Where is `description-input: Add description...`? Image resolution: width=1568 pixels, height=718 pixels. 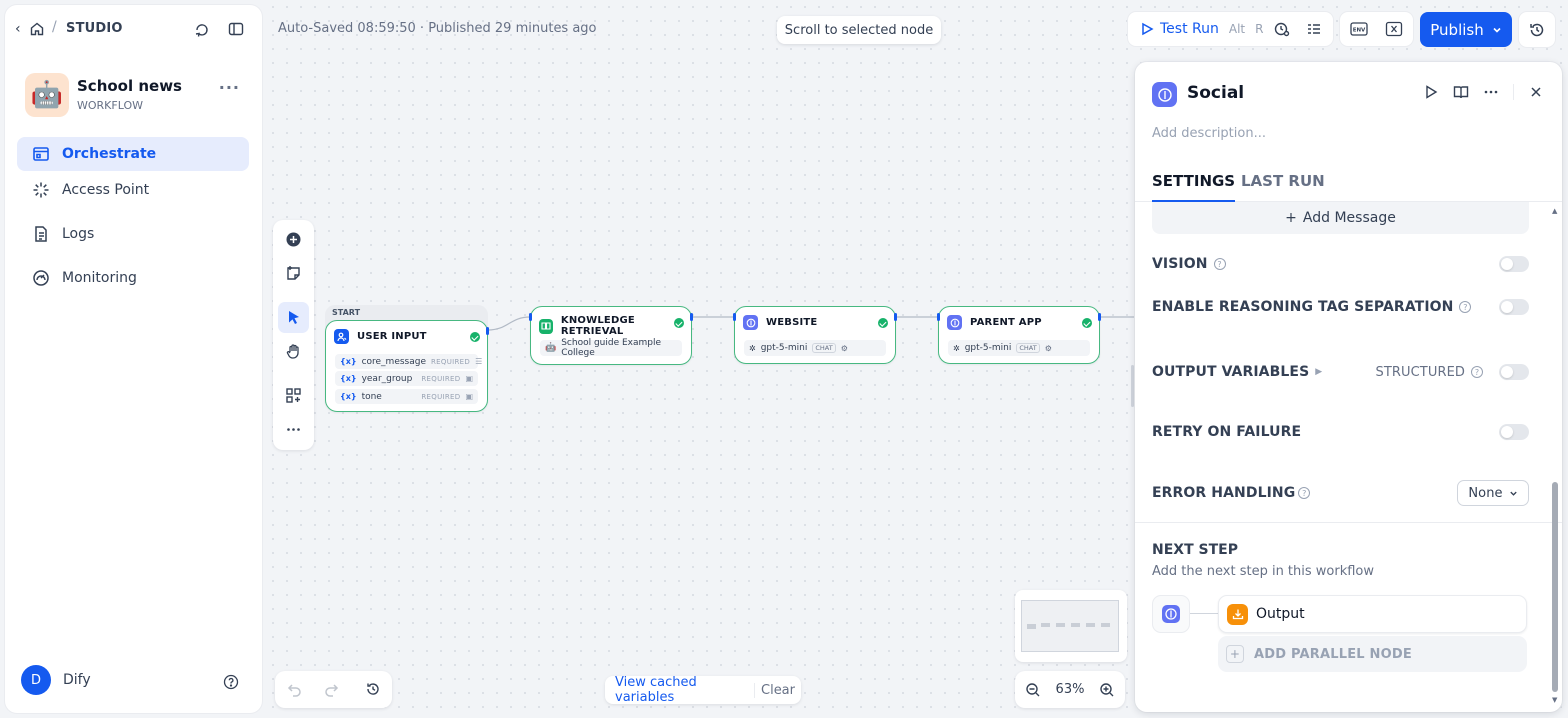 description-input: Add description... is located at coordinates (1209, 133).